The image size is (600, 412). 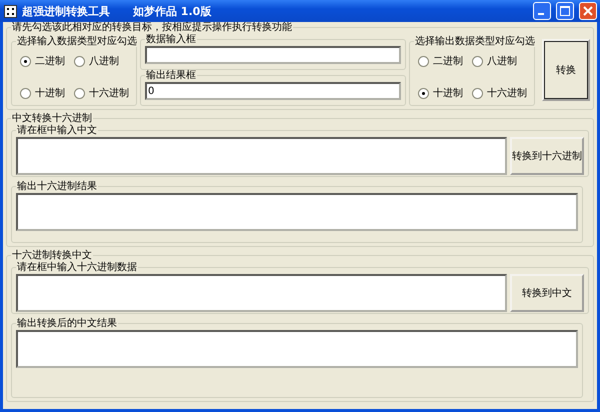 I want to click on minimize-button, so click(x=542, y=11).